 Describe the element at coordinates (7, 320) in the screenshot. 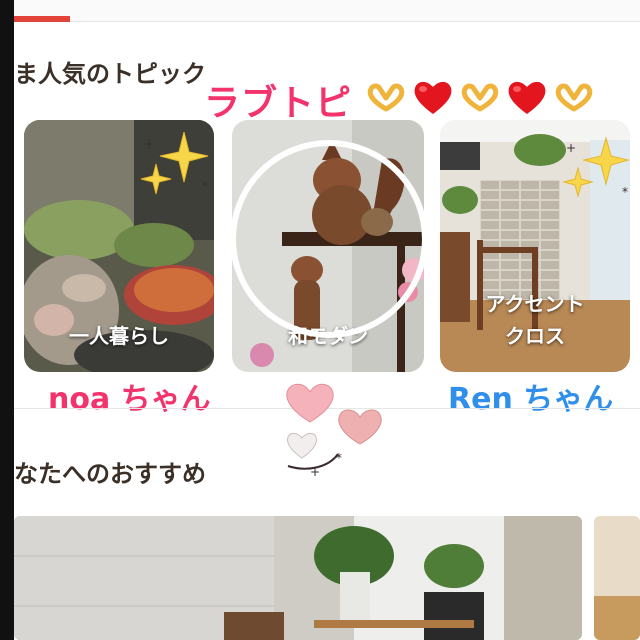

I see `screen-edge` at that location.